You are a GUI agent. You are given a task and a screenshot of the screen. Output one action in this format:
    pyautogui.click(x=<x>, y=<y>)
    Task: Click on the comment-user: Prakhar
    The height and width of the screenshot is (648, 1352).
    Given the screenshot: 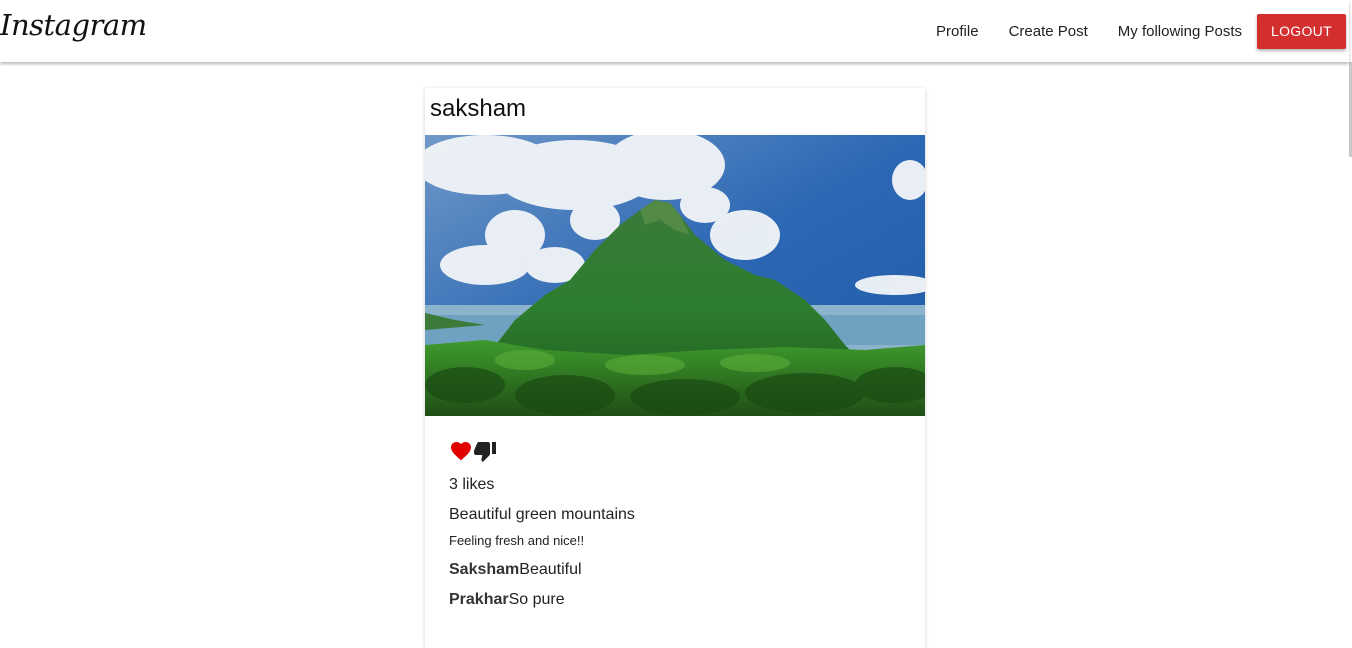 What is the action you would take?
    pyautogui.click(x=479, y=599)
    